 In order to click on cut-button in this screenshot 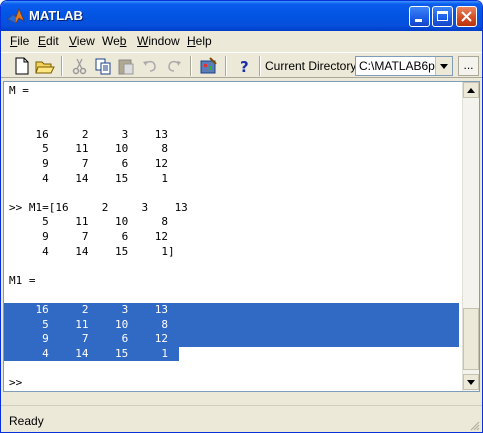, I will do `click(80, 66)`.